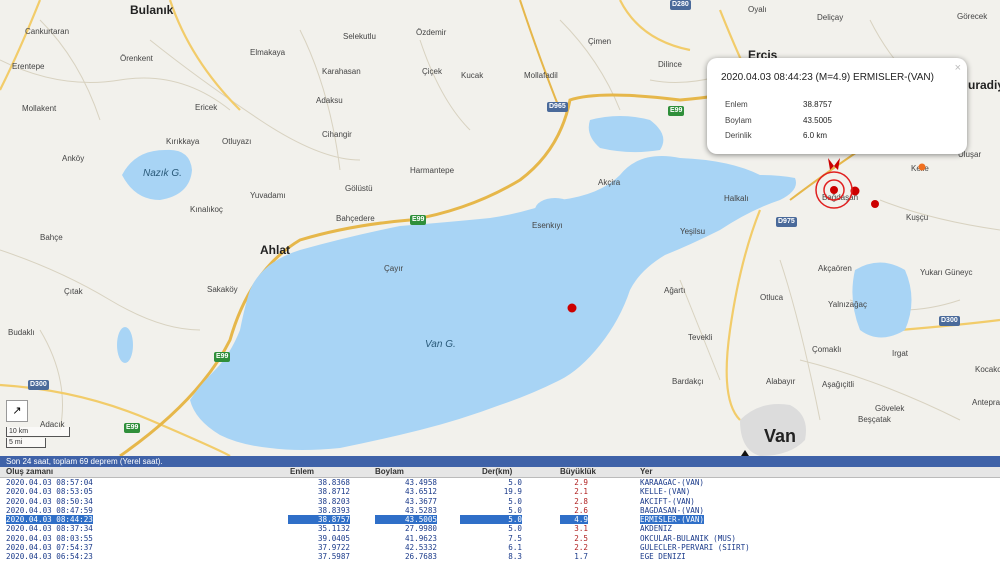 The height and width of the screenshot is (567, 1000). I want to click on cell-mag: 1.7, so click(581, 557).